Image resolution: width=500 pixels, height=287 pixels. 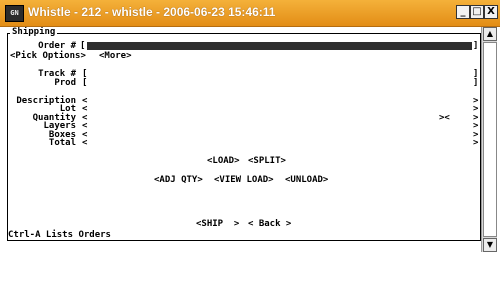 I want to click on vertical-scrollbar: ▲ ▼, so click(x=489, y=139).